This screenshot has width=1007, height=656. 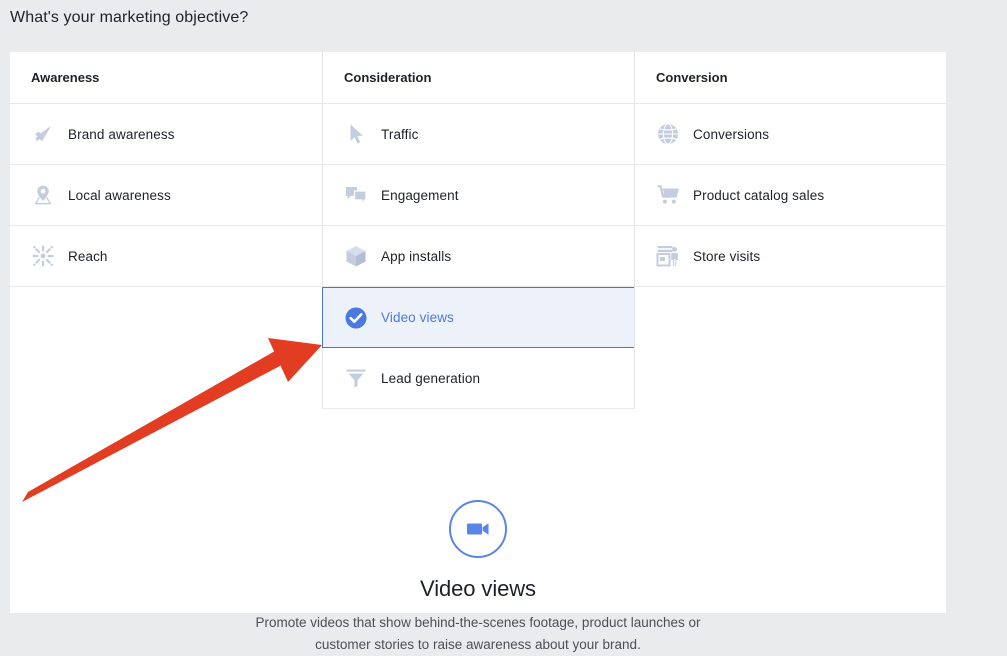 I want to click on objective-item-label: Product catalog sales, so click(x=759, y=195).